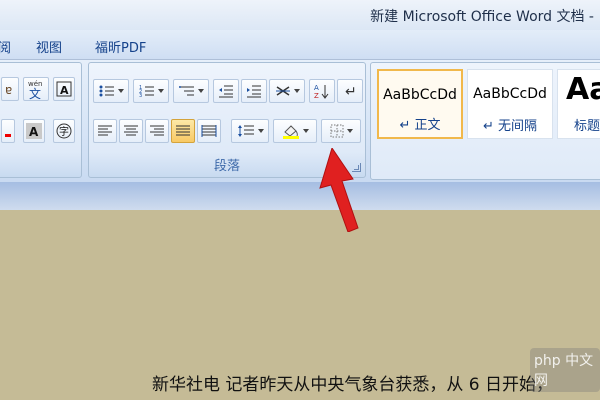 Image resolution: width=600 pixels, height=400 pixels. What do you see at coordinates (8, 131) in the screenshot?
I see `font-color-red-icon` at bounding box center [8, 131].